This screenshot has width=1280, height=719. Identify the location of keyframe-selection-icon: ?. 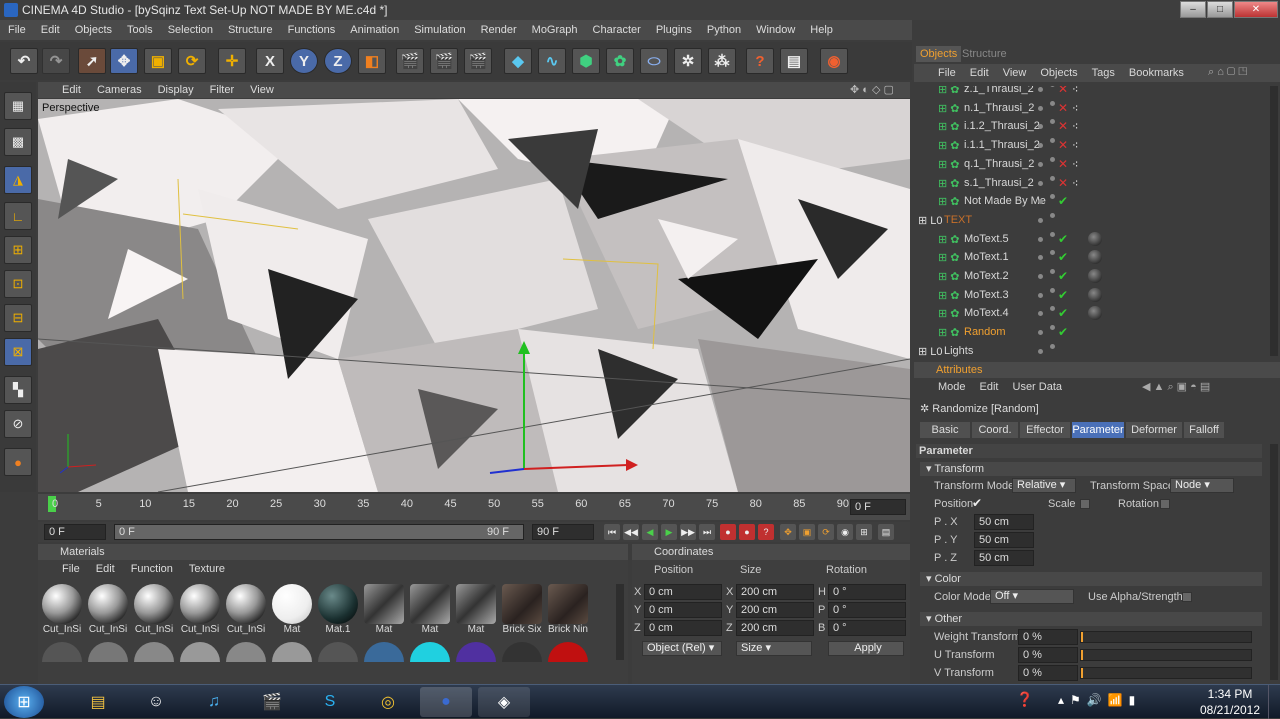
(766, 532).